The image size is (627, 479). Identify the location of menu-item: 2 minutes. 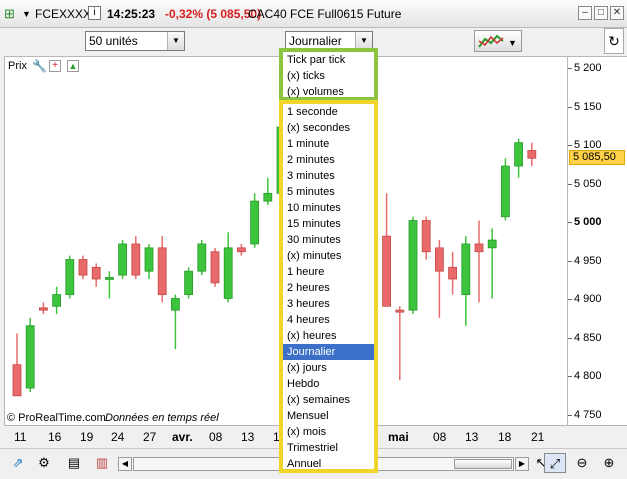
(328, 160).